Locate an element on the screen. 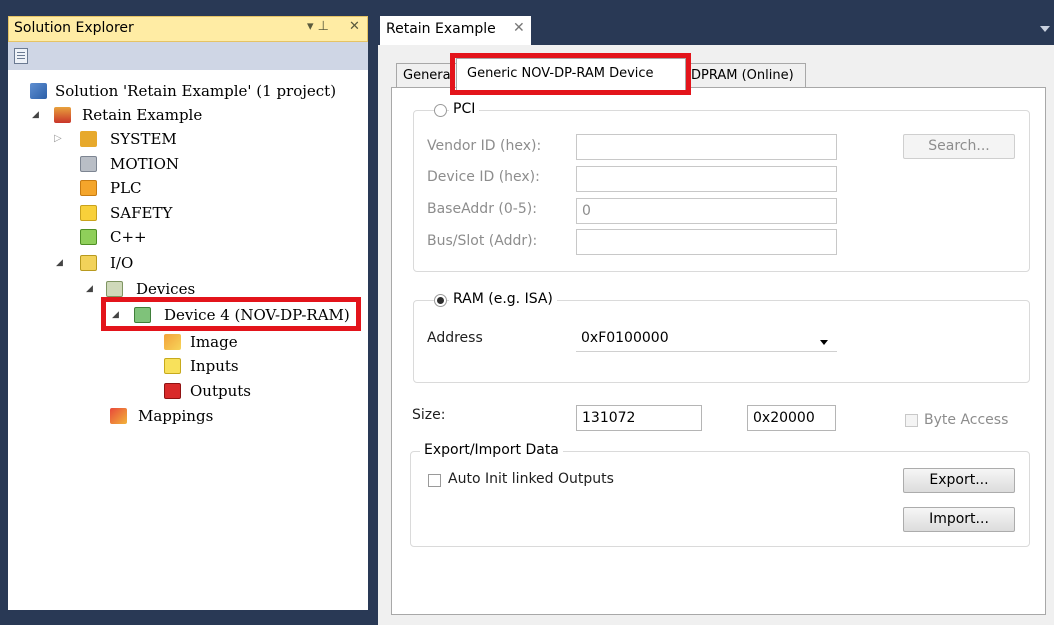 Image resolution: width=1054 pixels, height=625 pixels. pin-icon: ▾ ⊥ is located at coordinates (318, 26).